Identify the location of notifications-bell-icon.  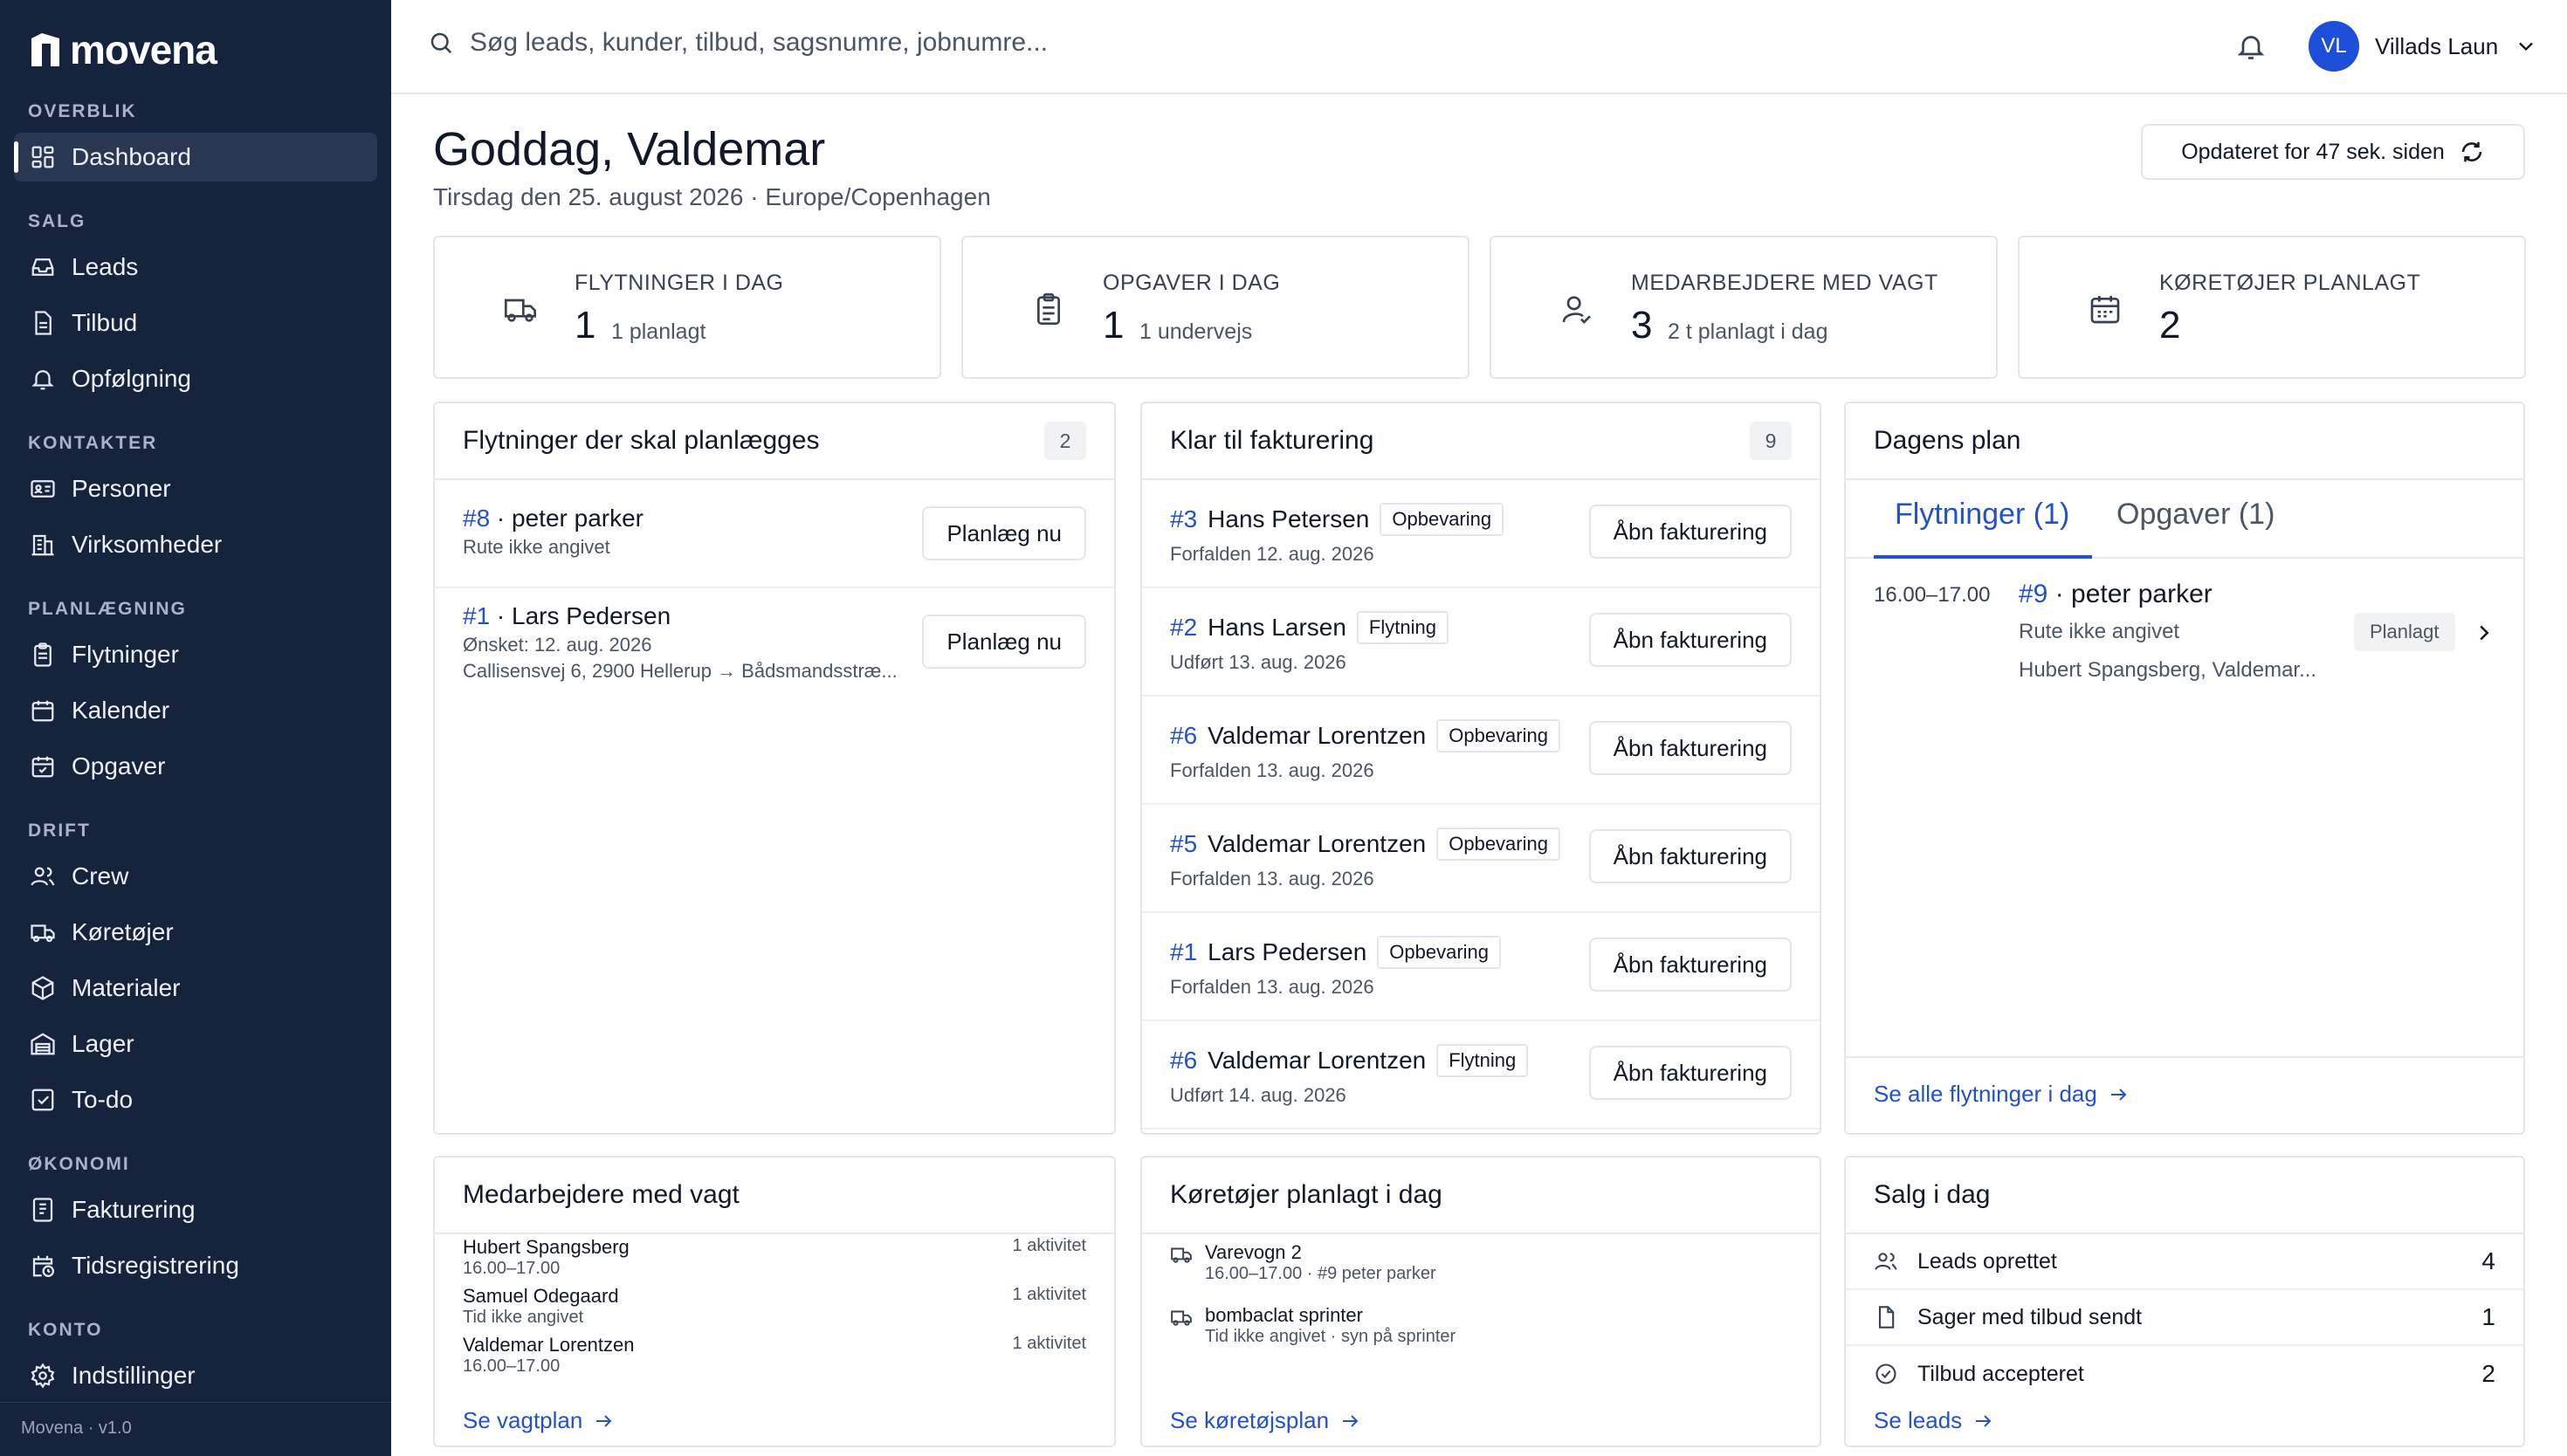
(2251, 46).